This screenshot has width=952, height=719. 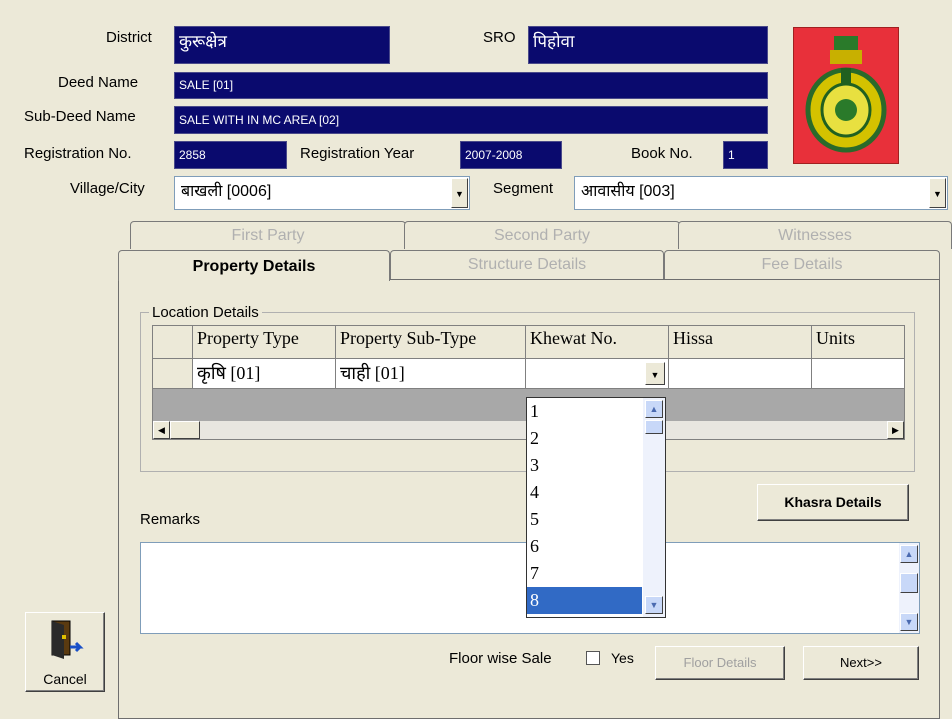 I want to click on khewat-option: 5, so click(x=584, y=519).